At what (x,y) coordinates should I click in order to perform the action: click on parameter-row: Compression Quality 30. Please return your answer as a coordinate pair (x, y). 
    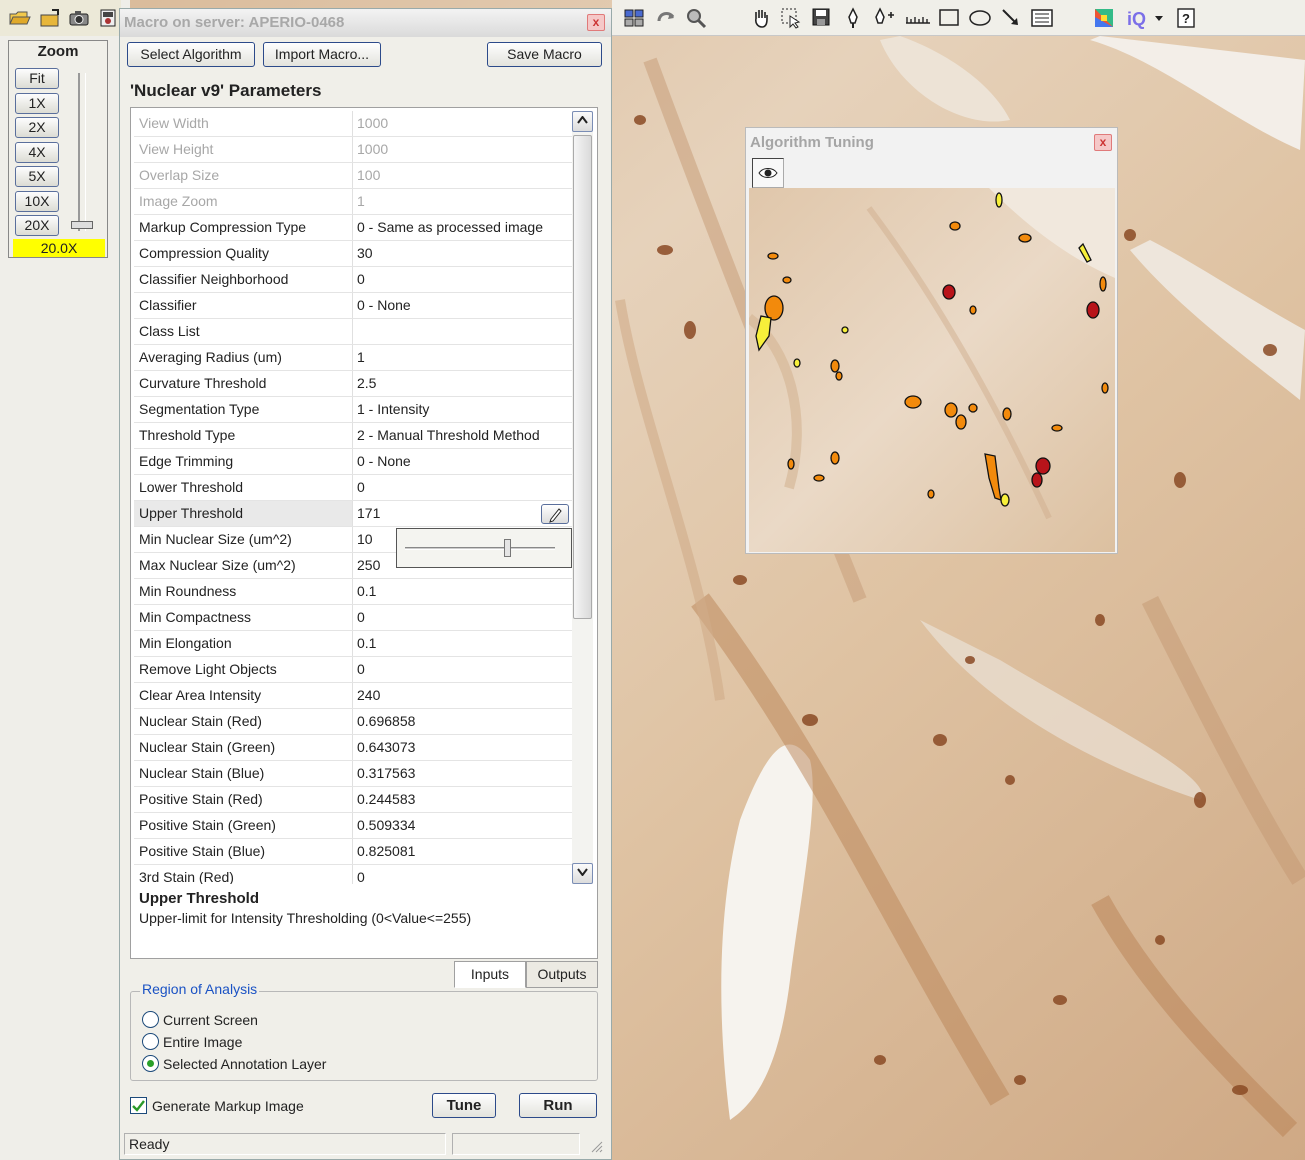
    Looking at the image, I should click on (353, 254).